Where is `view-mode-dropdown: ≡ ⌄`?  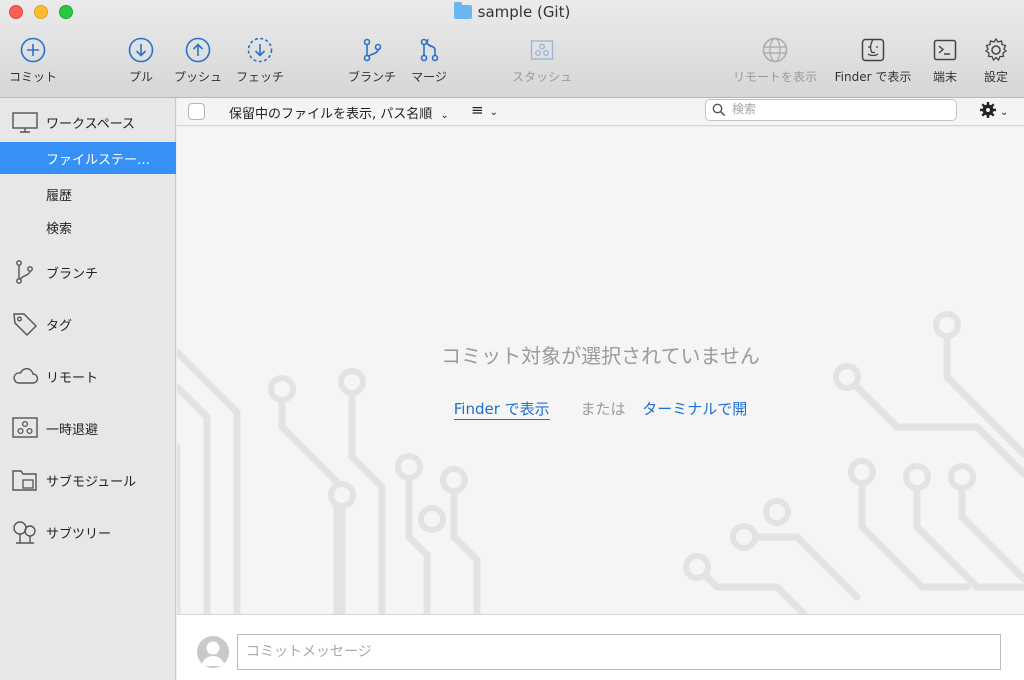
view-mode-dropdown: ≡ ⌄ is located at coordinates (484, 110).